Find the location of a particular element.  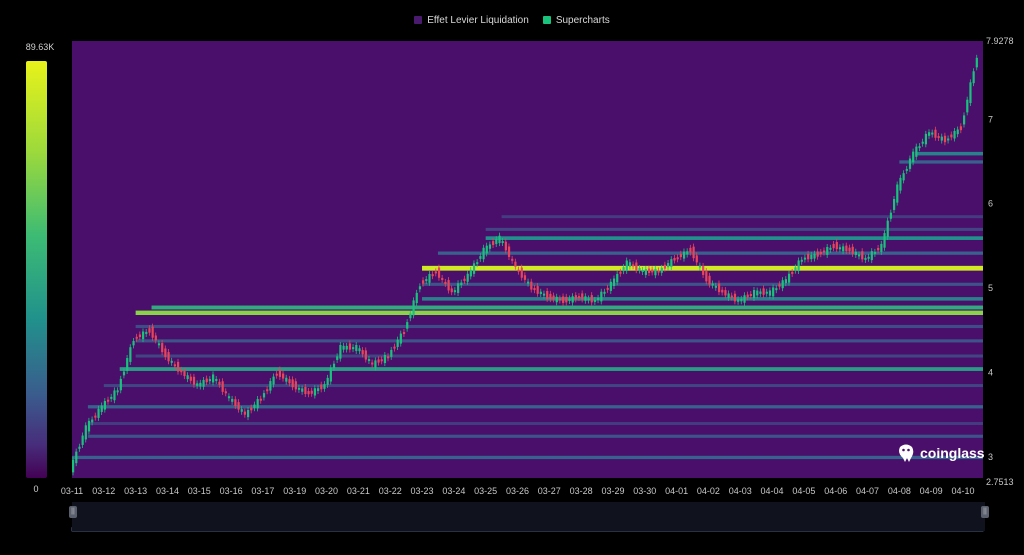

x-tick-label: 03-30 is located at coordinates (644, 491).